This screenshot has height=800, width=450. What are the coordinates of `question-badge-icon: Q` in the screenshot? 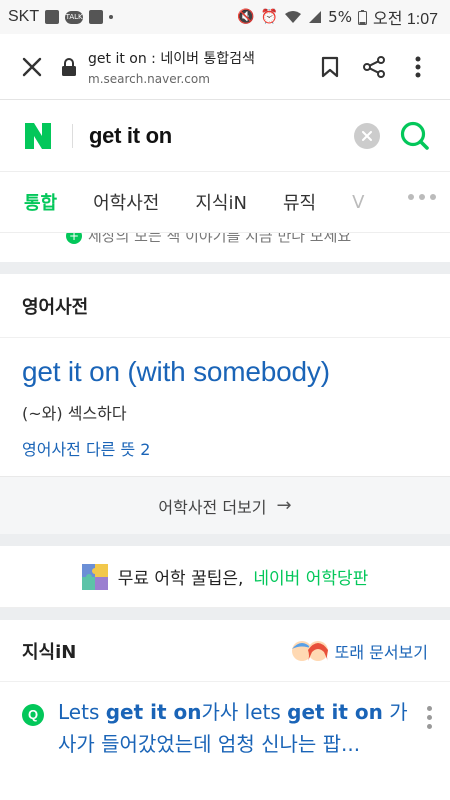 It's located at (33, 715).